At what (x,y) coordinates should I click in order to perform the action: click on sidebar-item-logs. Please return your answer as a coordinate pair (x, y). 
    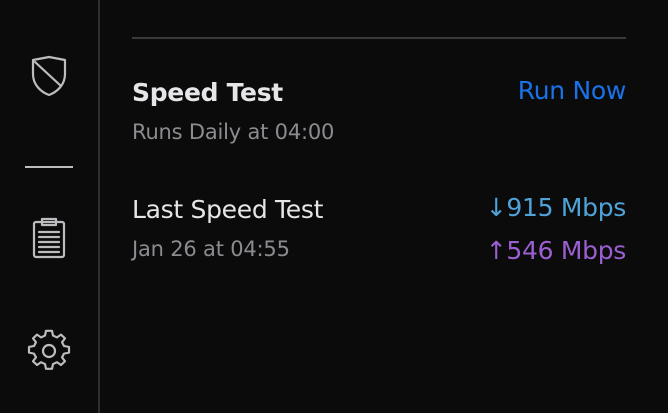
    Looking at the image, I should click on (49, 238).